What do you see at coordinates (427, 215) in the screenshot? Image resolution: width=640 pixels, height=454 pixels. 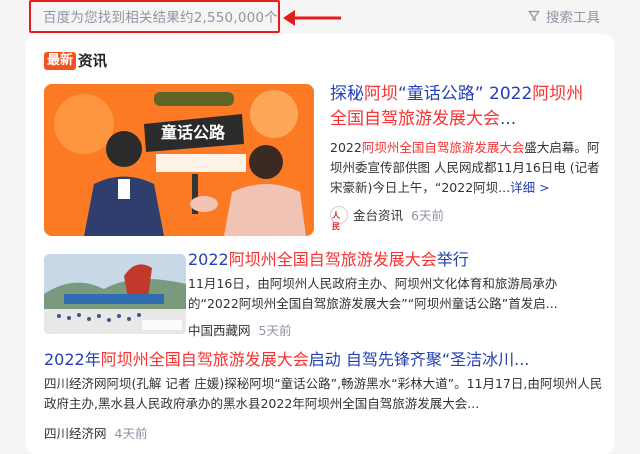 I see `article-1-time: 6天前` at bounding box center [427, 215].